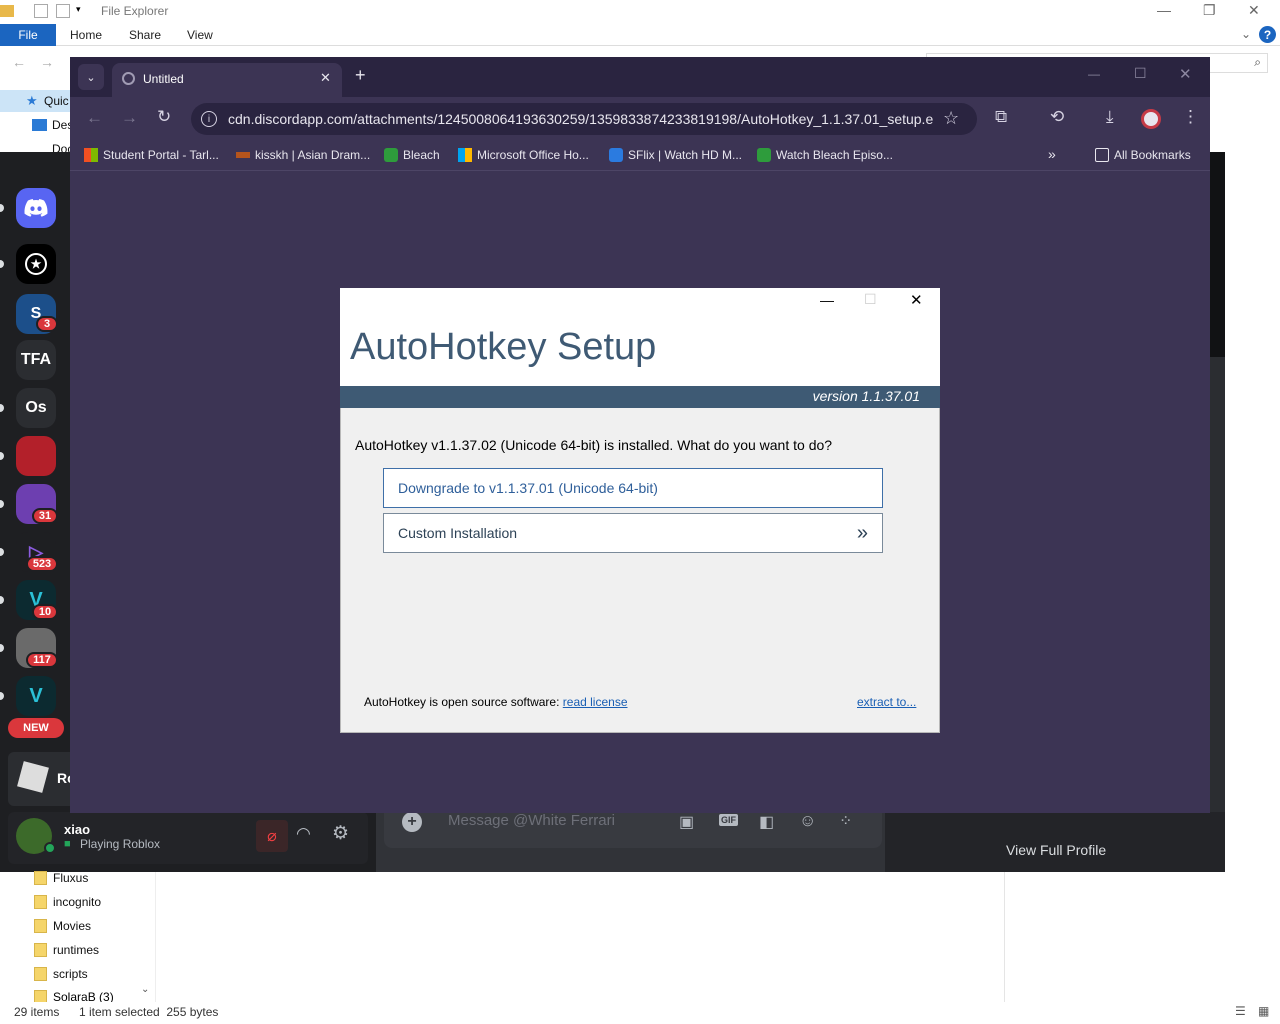 The height and width of the screenshot is (1024, 1280). Describe the element at coordinates (766, 822) in the screenshot. I see `sticker-icon: ◧` at that location.